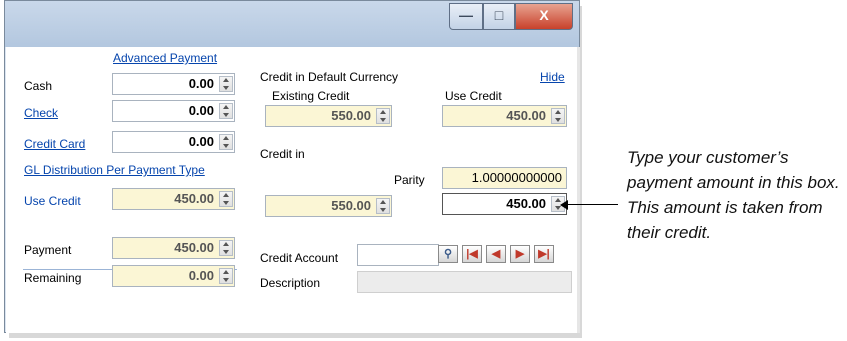 The height and width of the screenshot is (341, 847). What do you see at coordinates (473, 96) in the screenshot?
I see `use-credit-header: Use Credit` at bounding box center [473, 96].